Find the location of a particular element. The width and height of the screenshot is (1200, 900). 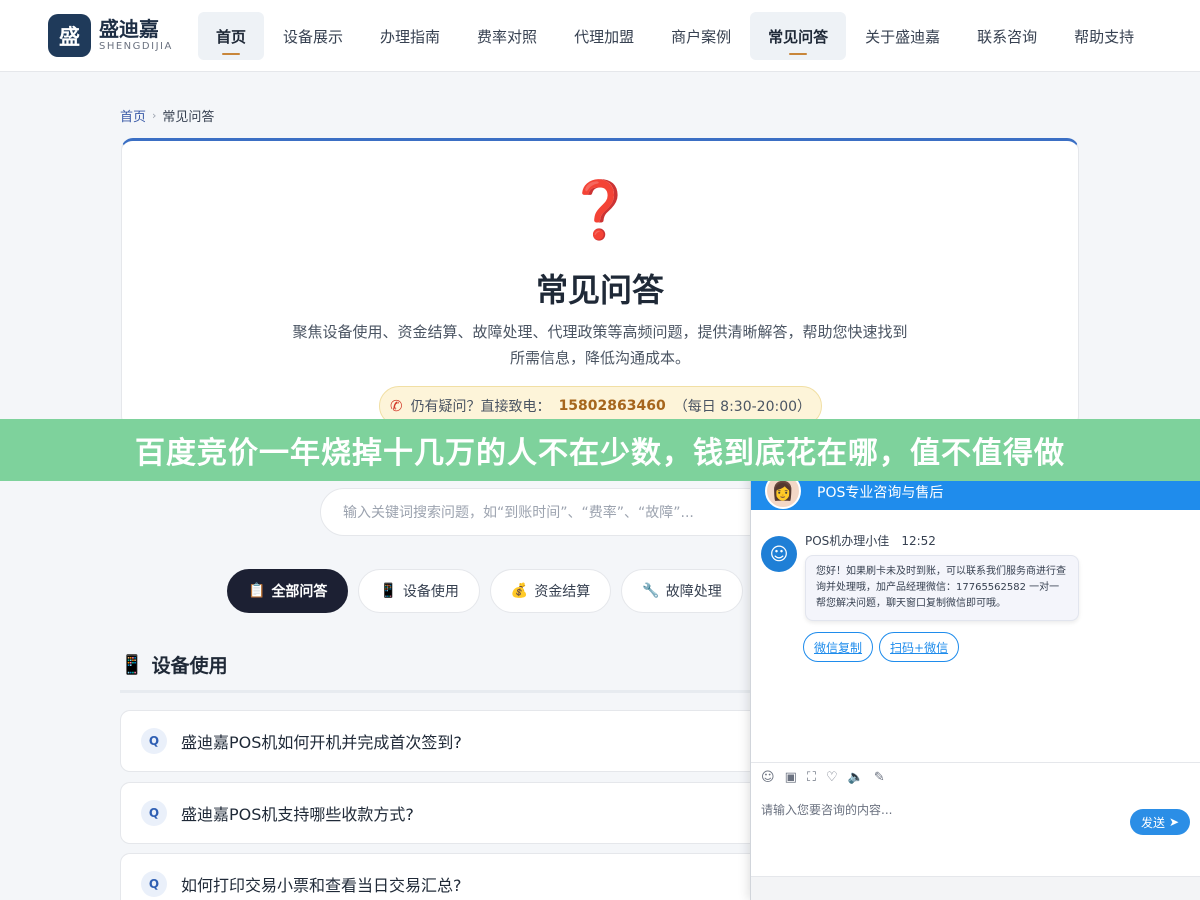

message-time: 12:52 is located at coordinates (918, 541).